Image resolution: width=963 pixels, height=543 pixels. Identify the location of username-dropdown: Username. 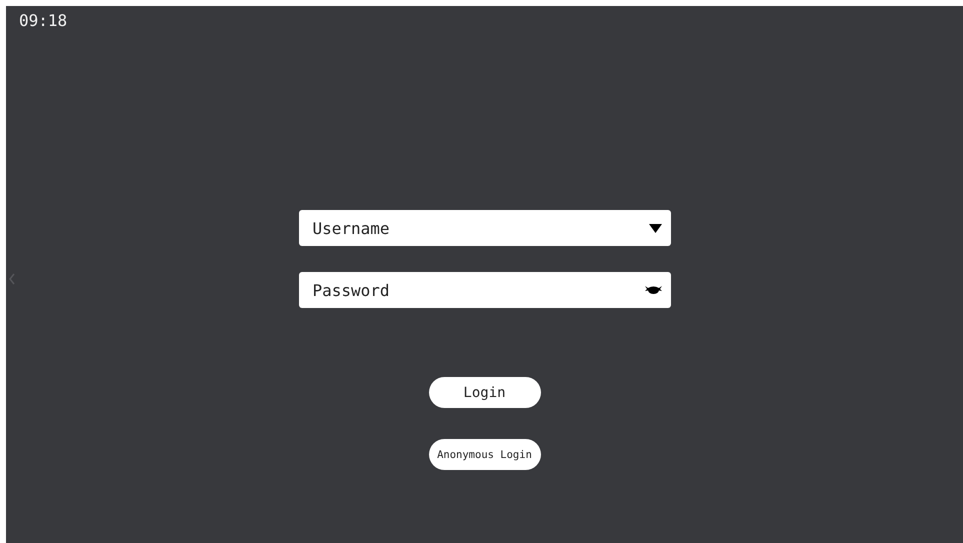
(484, 228).